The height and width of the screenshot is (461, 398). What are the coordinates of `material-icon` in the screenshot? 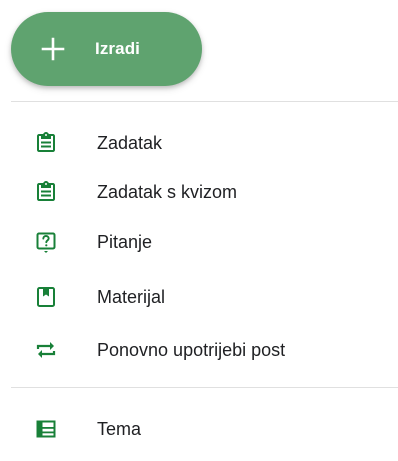 It's located at (46, 297).